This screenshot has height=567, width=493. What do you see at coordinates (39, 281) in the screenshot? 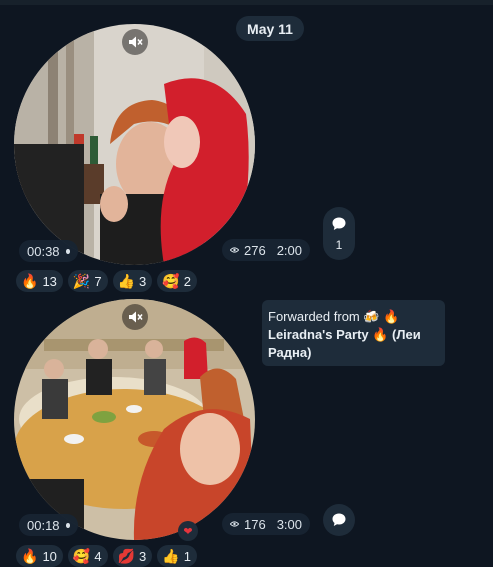
I see `reaction-fire: 🔥 13` at bounding box center [39, 281].